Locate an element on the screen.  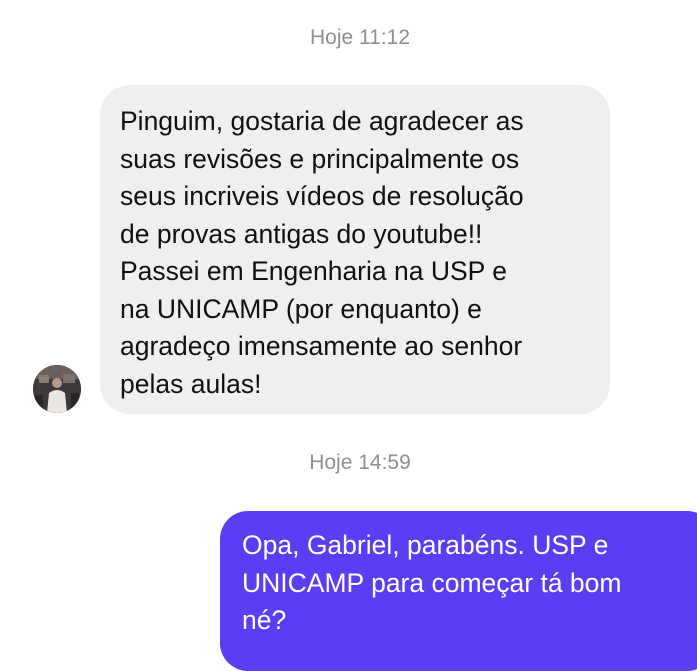
sender-avatar is located at coordinates (57, 389).